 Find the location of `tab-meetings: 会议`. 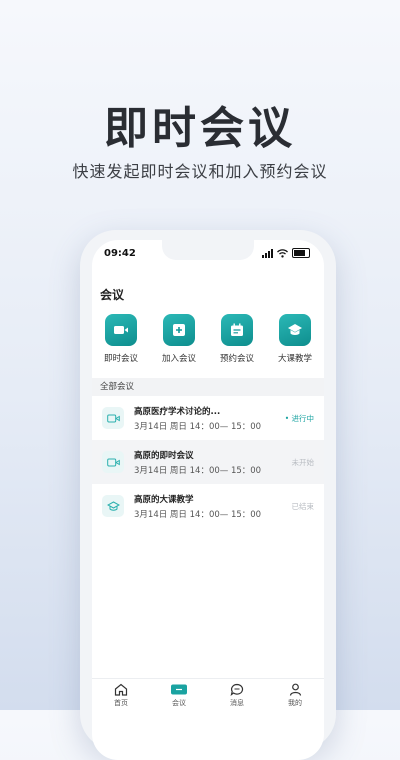

tab-meetings: 会议 is located at coordinates (179, 698).